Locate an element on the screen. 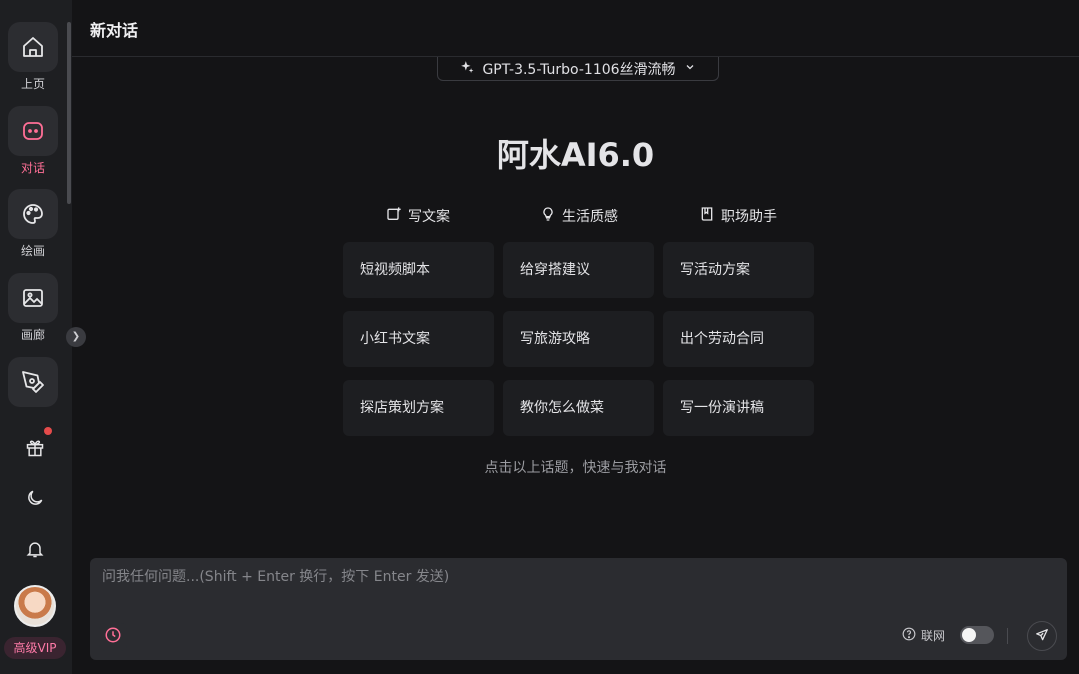  palette-icon is located at coordinates (33, 214).